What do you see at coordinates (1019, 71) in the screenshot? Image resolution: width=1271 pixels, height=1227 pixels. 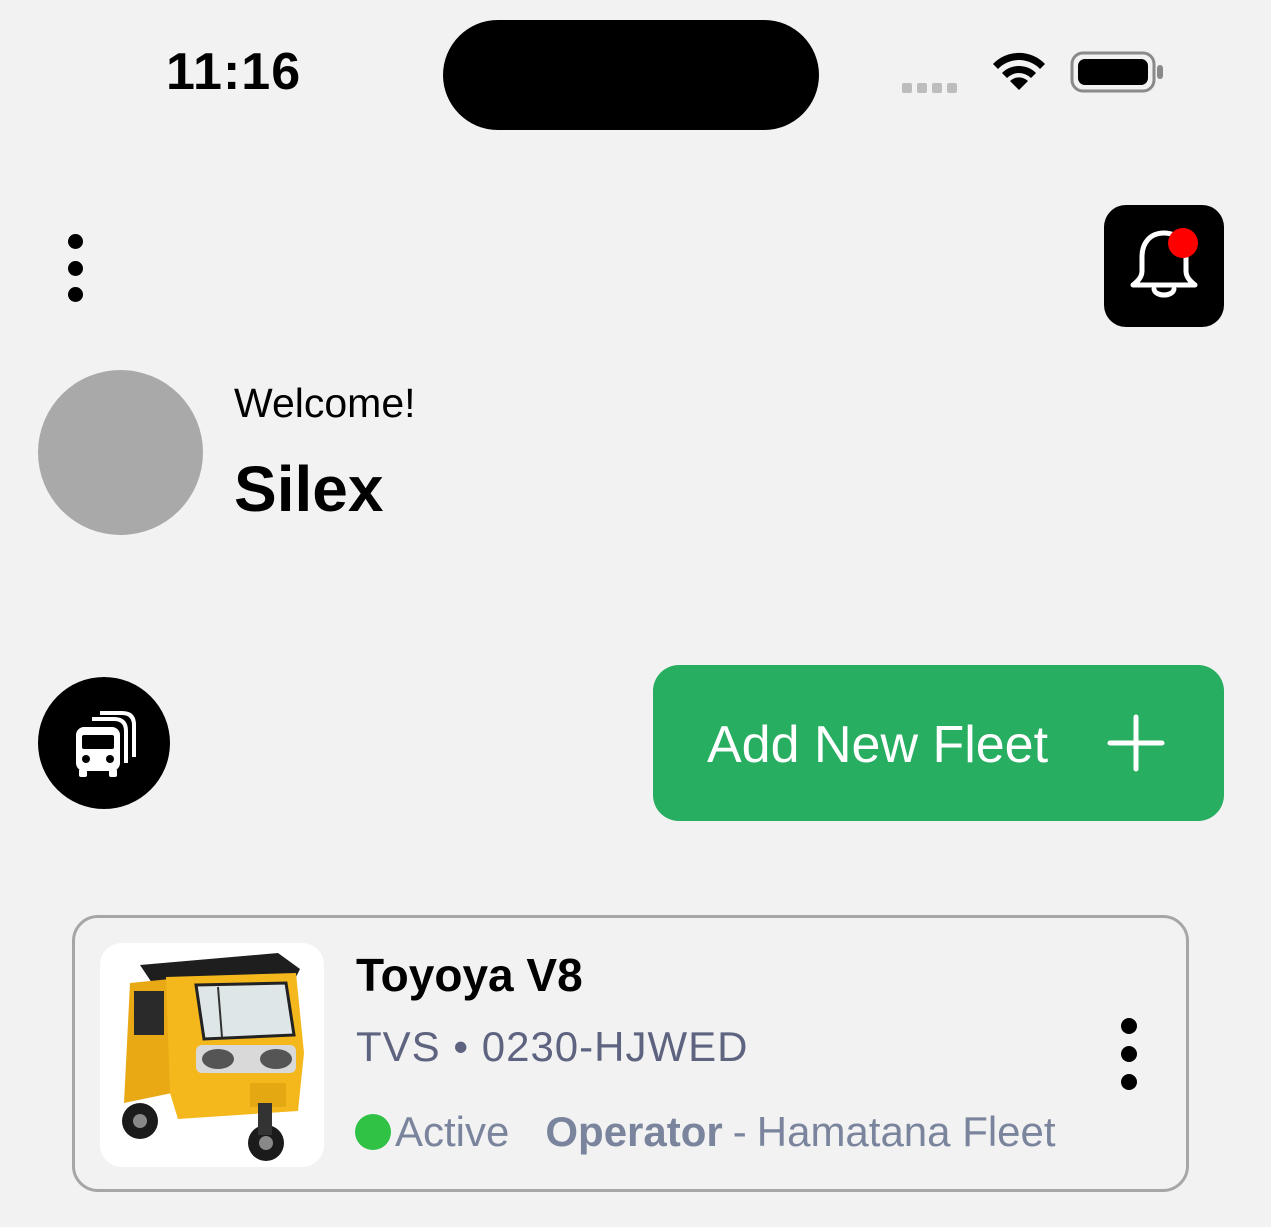 I see `wifi-icon` at bounding box center [1019, 71].